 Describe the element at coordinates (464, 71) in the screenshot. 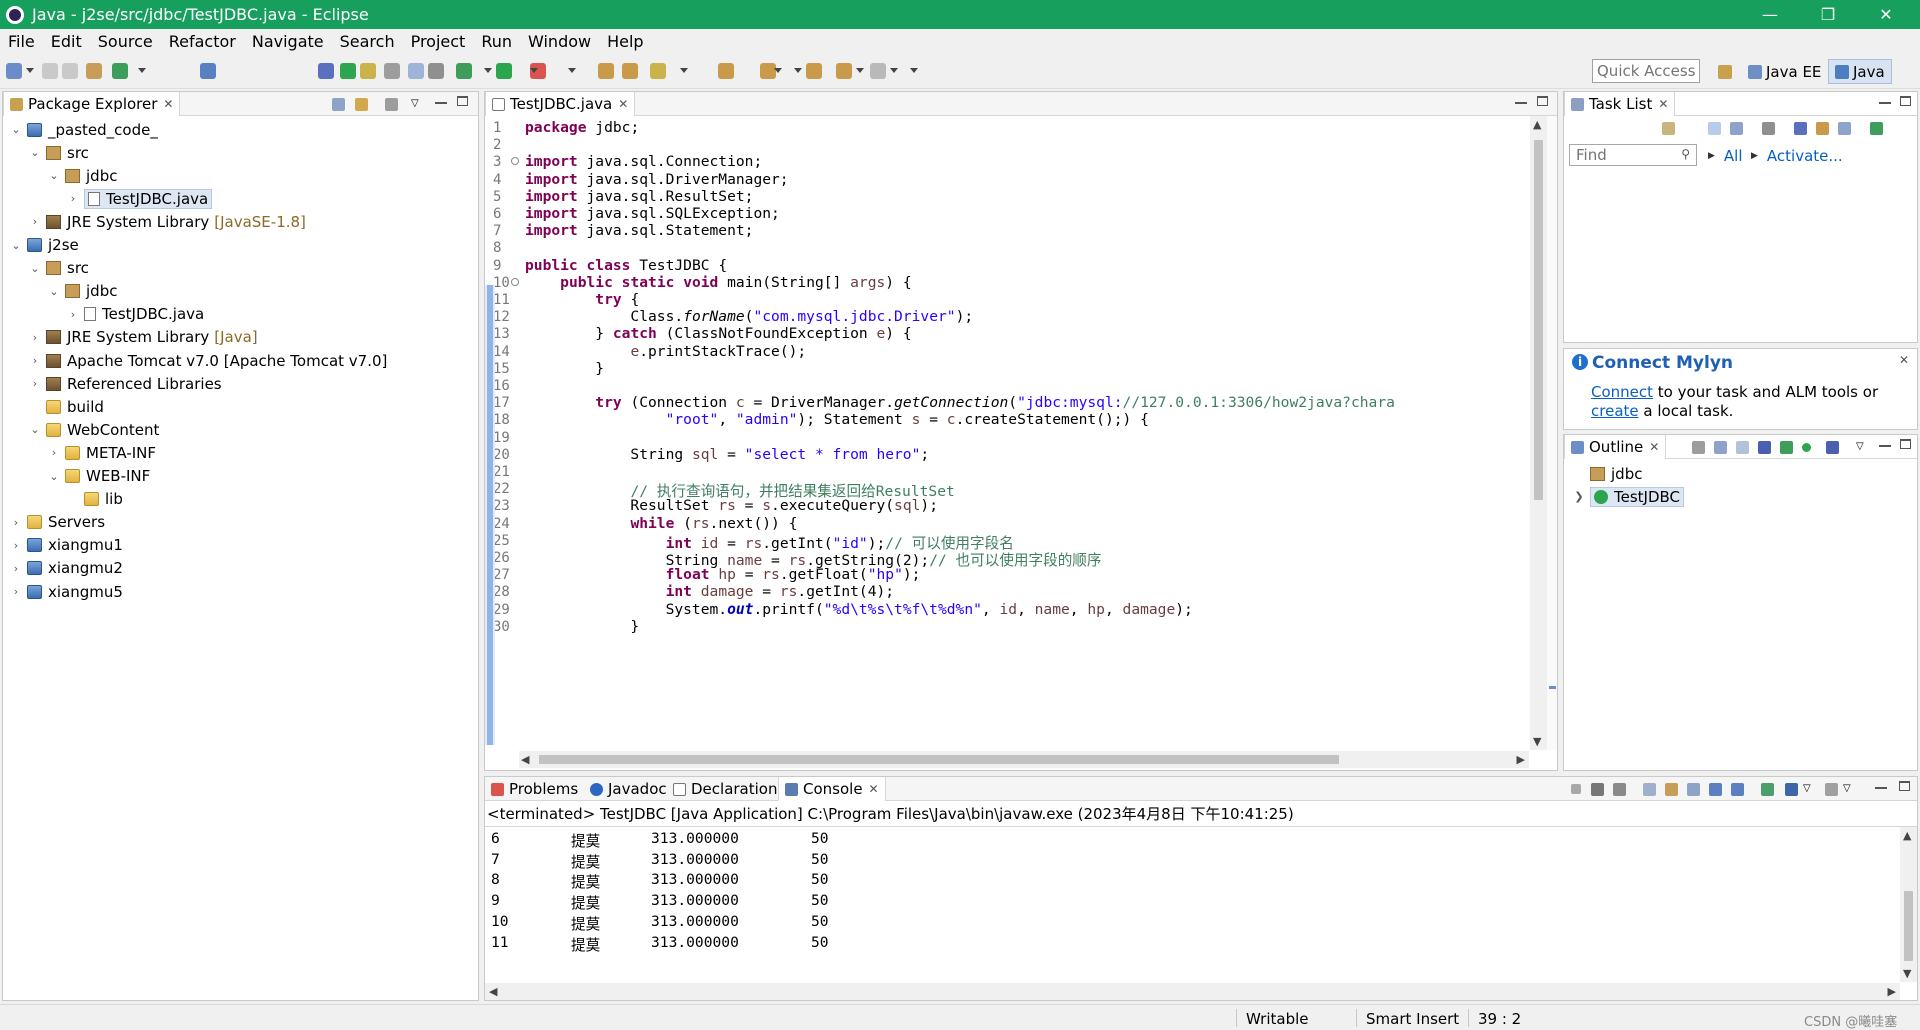

I see `debug-run-icon` at that location.